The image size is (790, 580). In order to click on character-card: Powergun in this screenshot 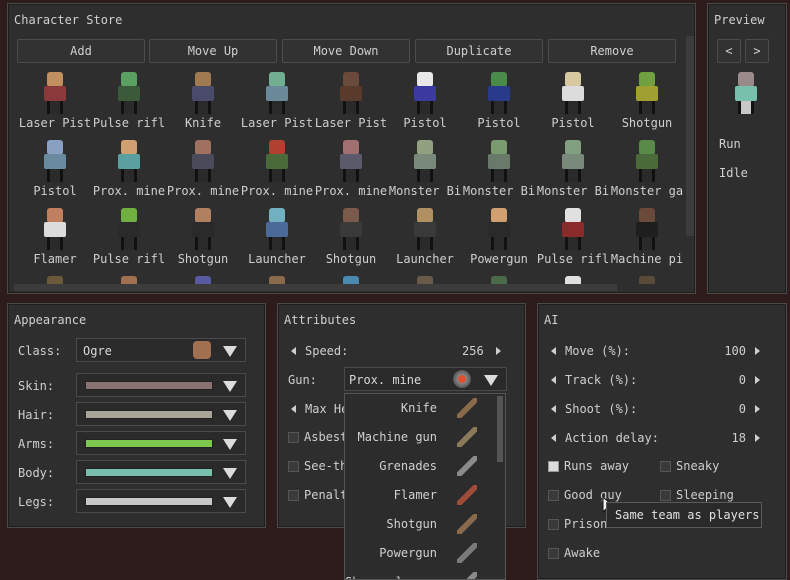, I will do `click(499, 239)`.